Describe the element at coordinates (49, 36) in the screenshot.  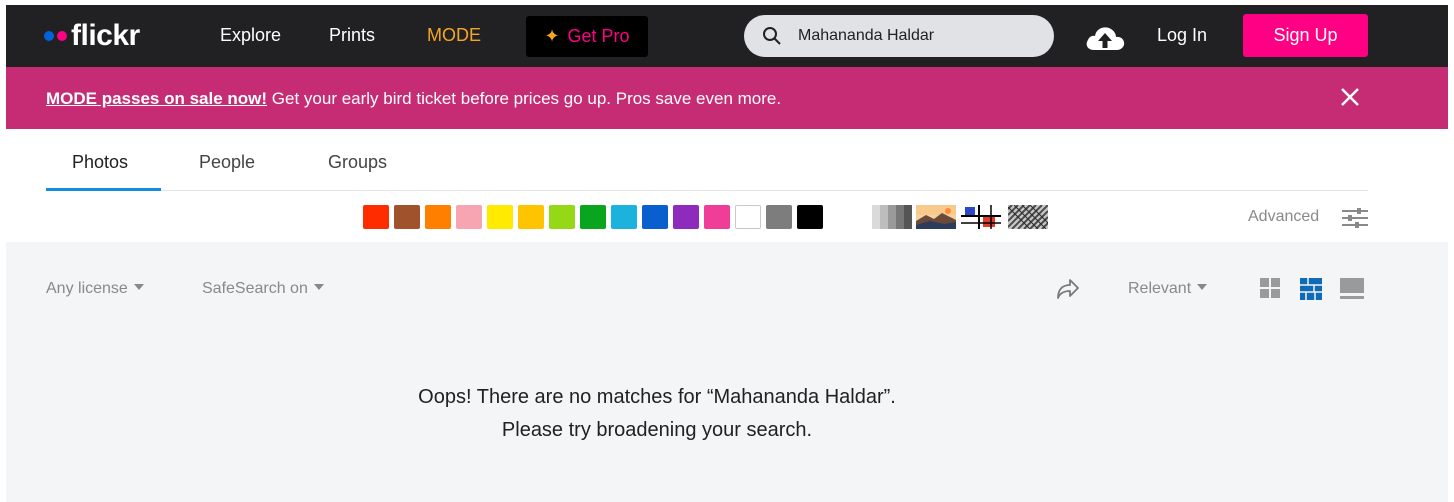
I see `logo-blue-dot` at that location.